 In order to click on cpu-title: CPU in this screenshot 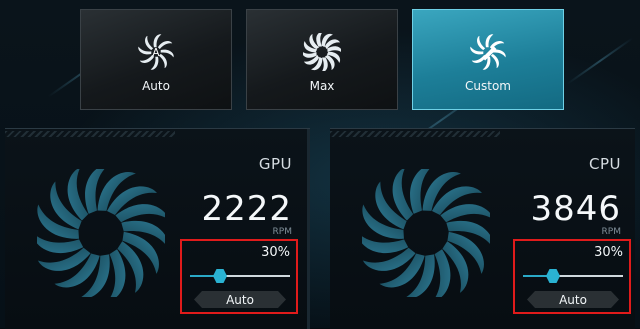, I will do `click(605, 164)`.